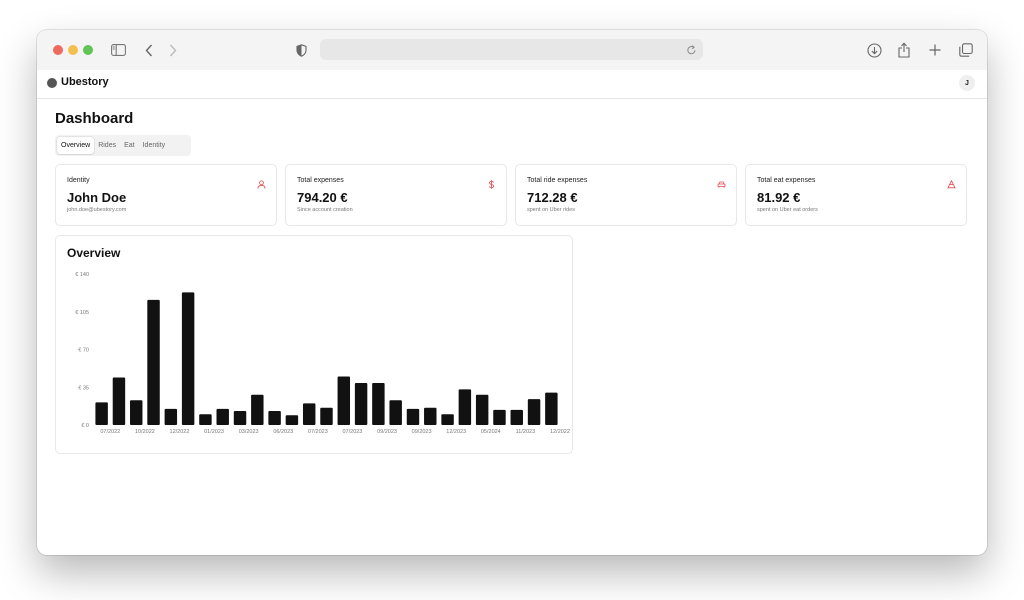 The height and width of the screenshot is (600, 1024). I want to click on card-title: Identity, so click(78, 180).